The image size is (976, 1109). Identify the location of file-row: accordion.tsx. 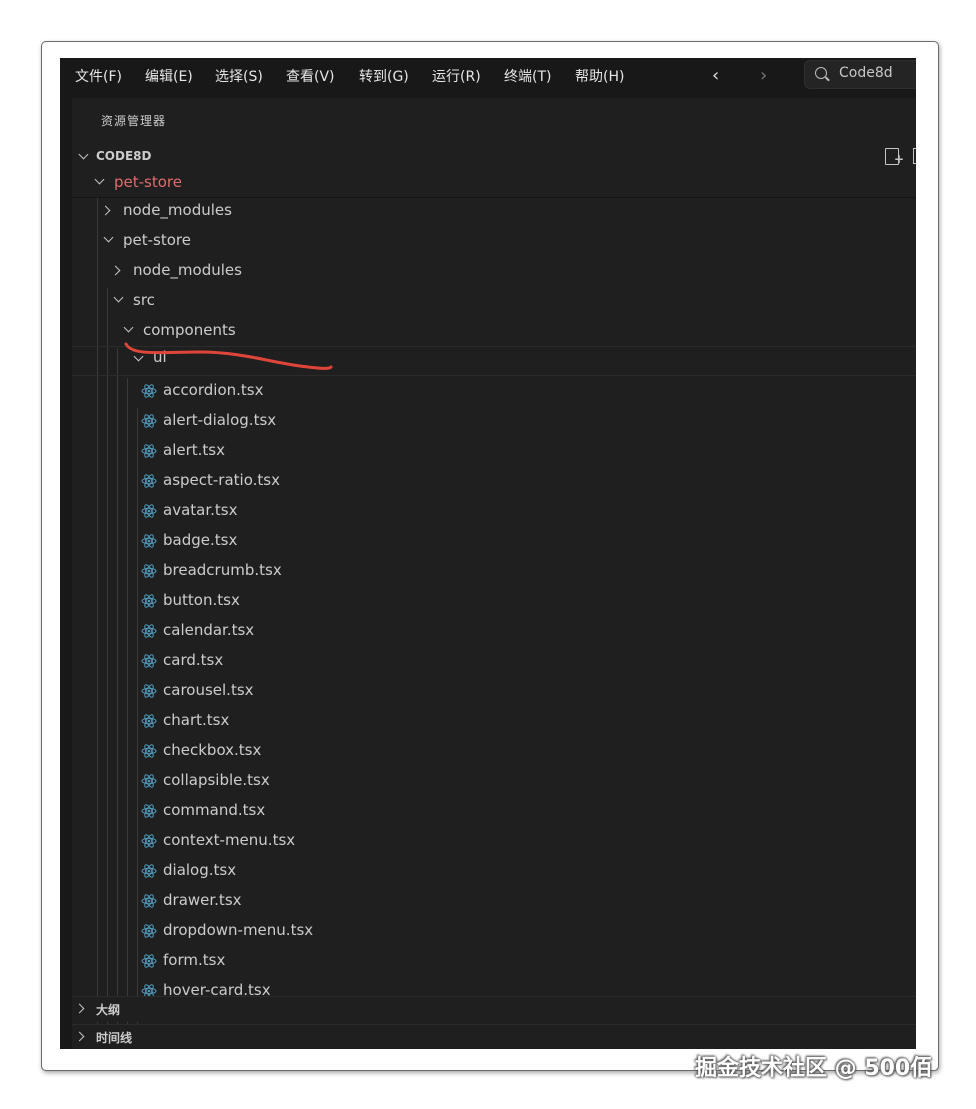
(494, 392).